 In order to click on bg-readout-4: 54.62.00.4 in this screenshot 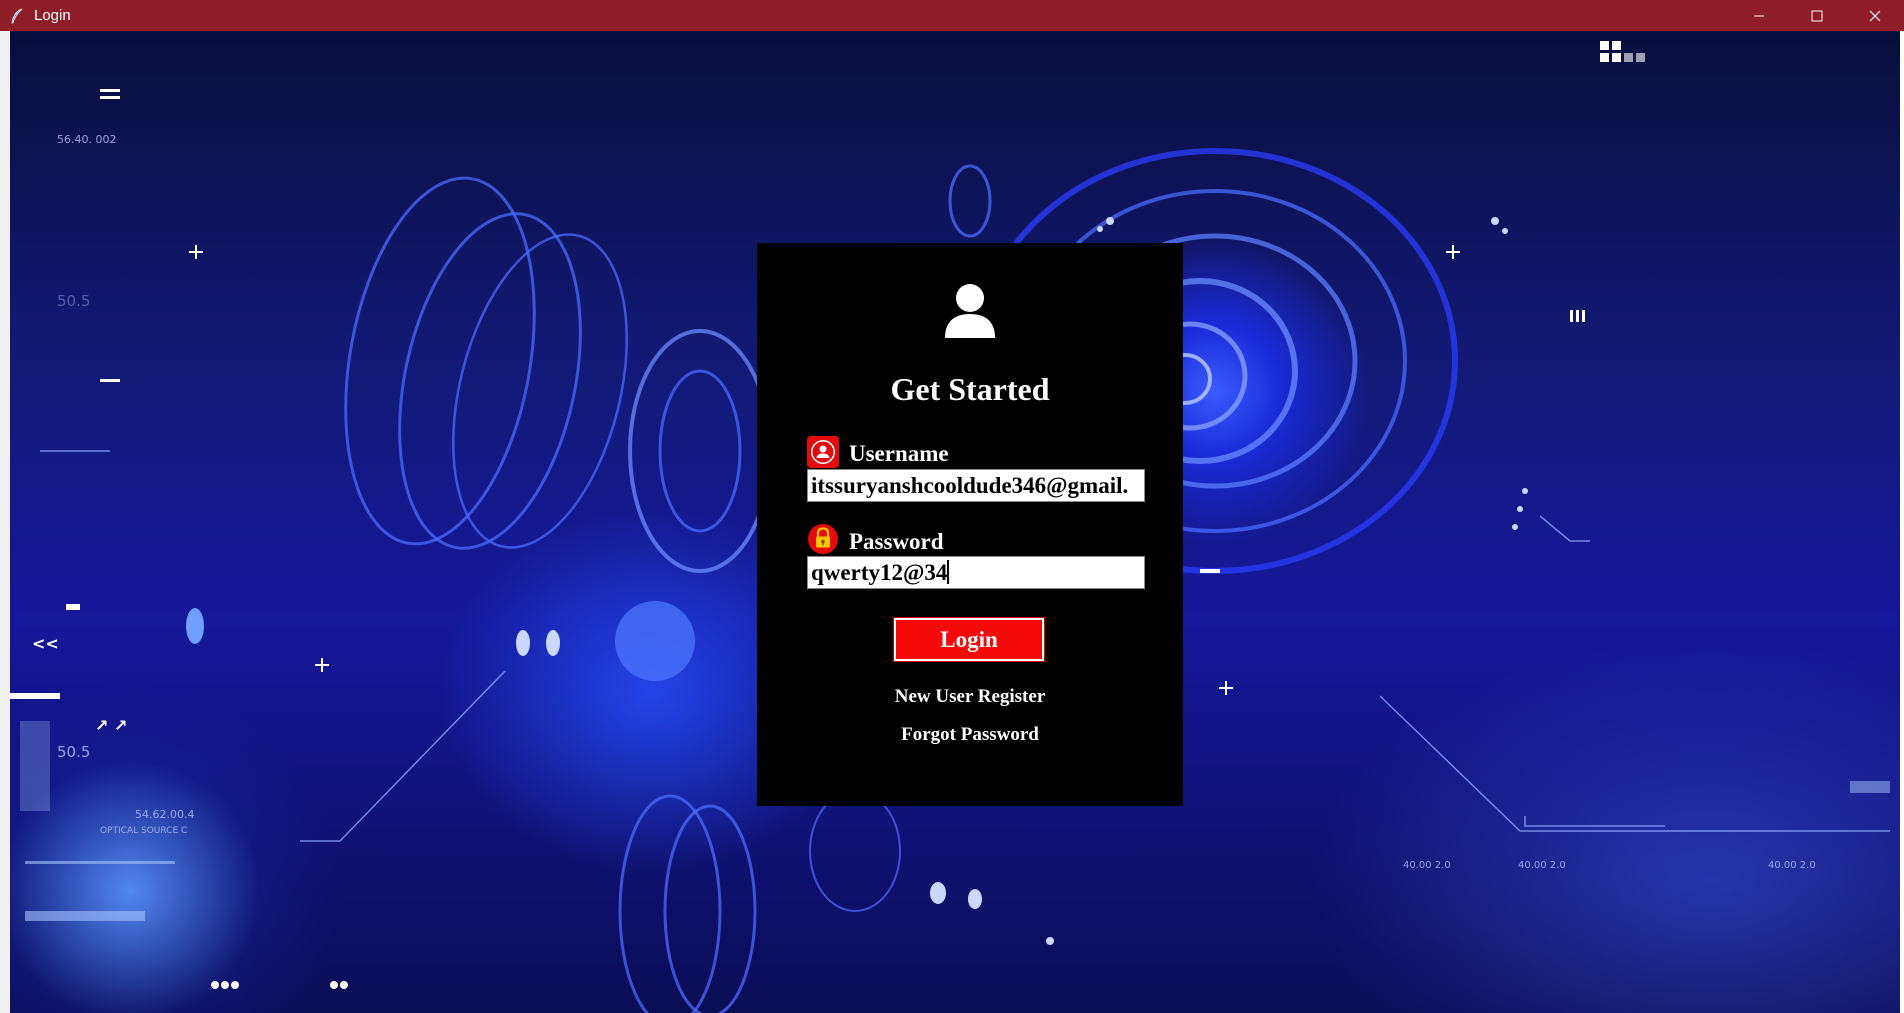, I will do `click(164, 814)`.